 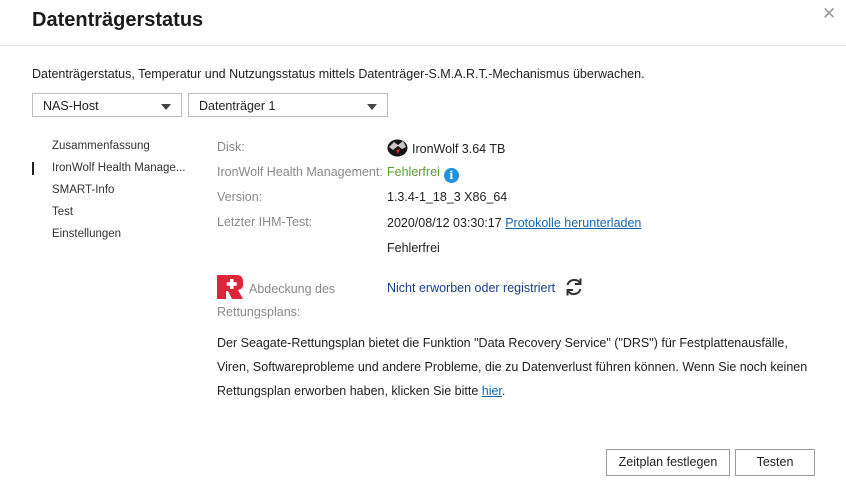 What do you see at coordinates (231, 147) in the screenshot?
I see `disk-label: Disk:` at bounding box center [231, 147].